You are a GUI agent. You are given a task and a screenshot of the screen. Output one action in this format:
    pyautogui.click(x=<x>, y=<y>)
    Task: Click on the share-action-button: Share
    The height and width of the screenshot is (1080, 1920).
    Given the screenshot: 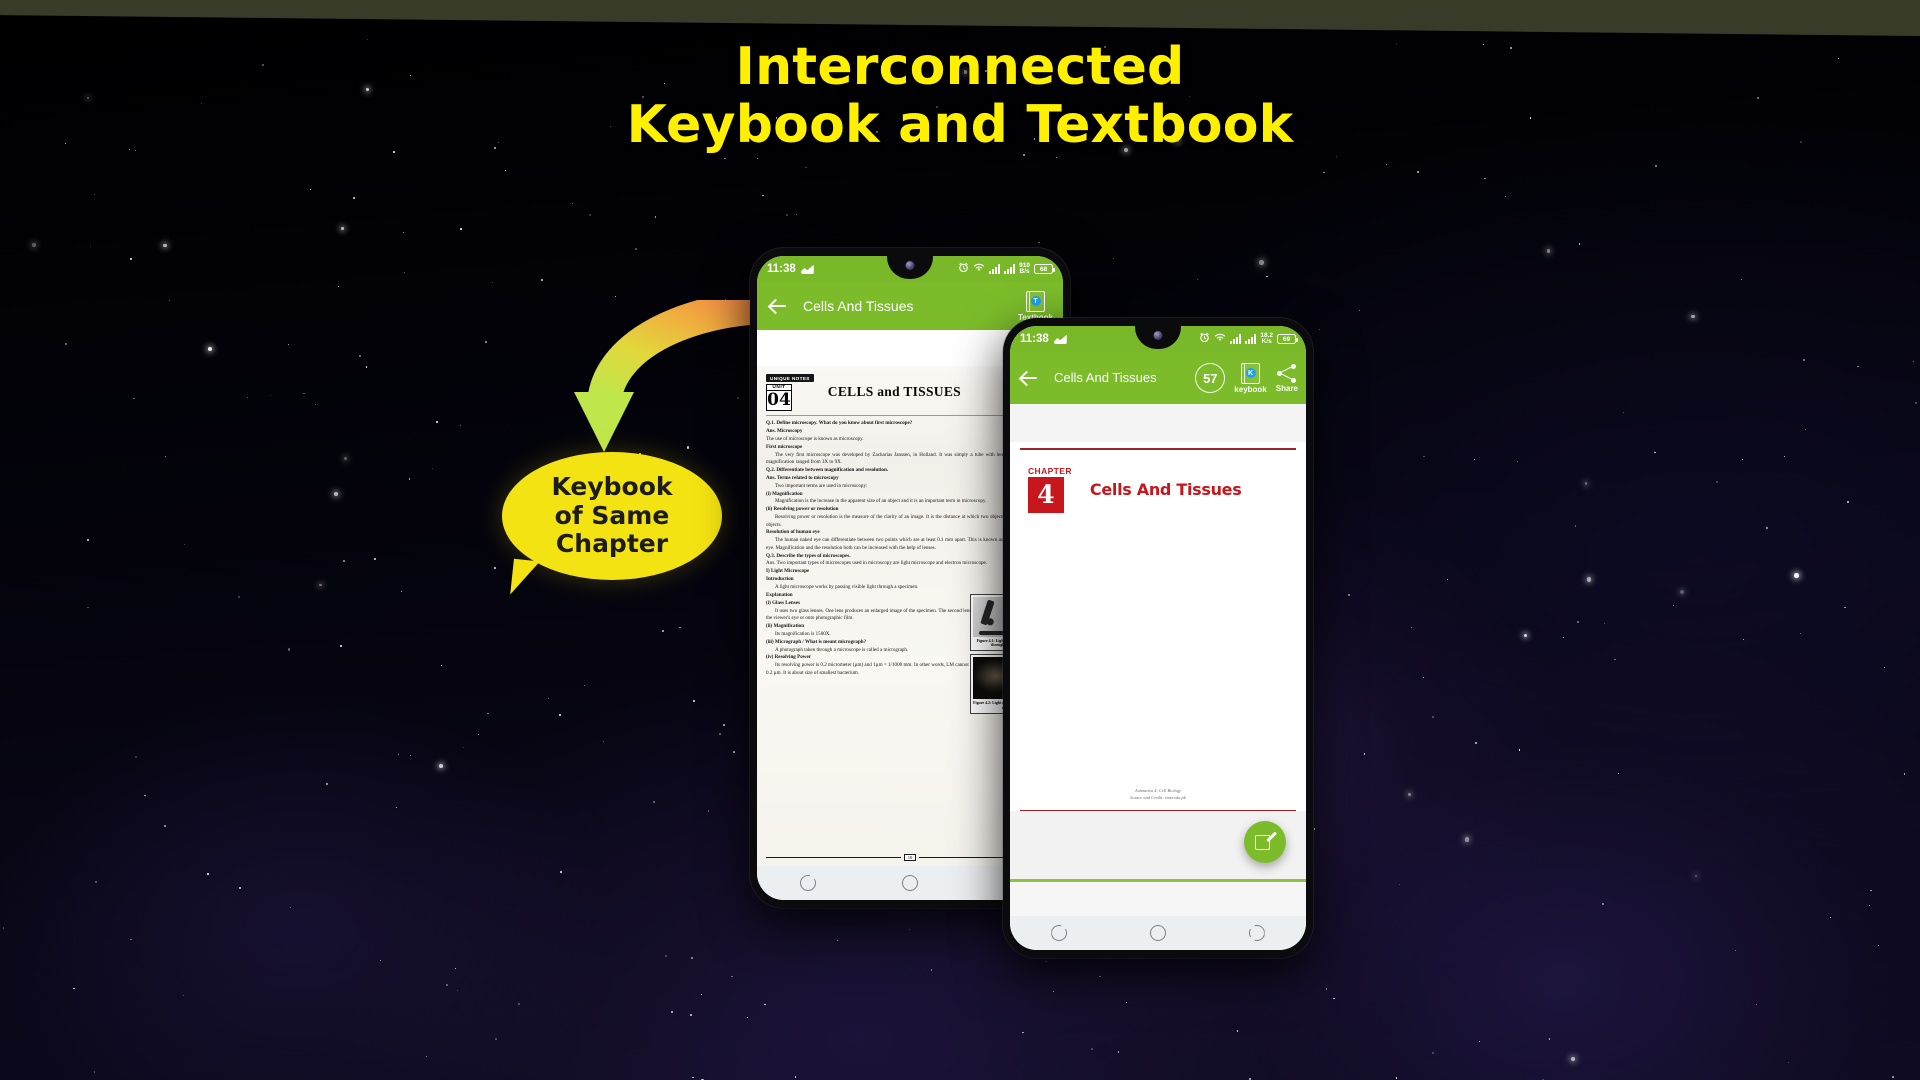 What is the action you would take?
    pyautogui.click(x=1286, y=378)
    